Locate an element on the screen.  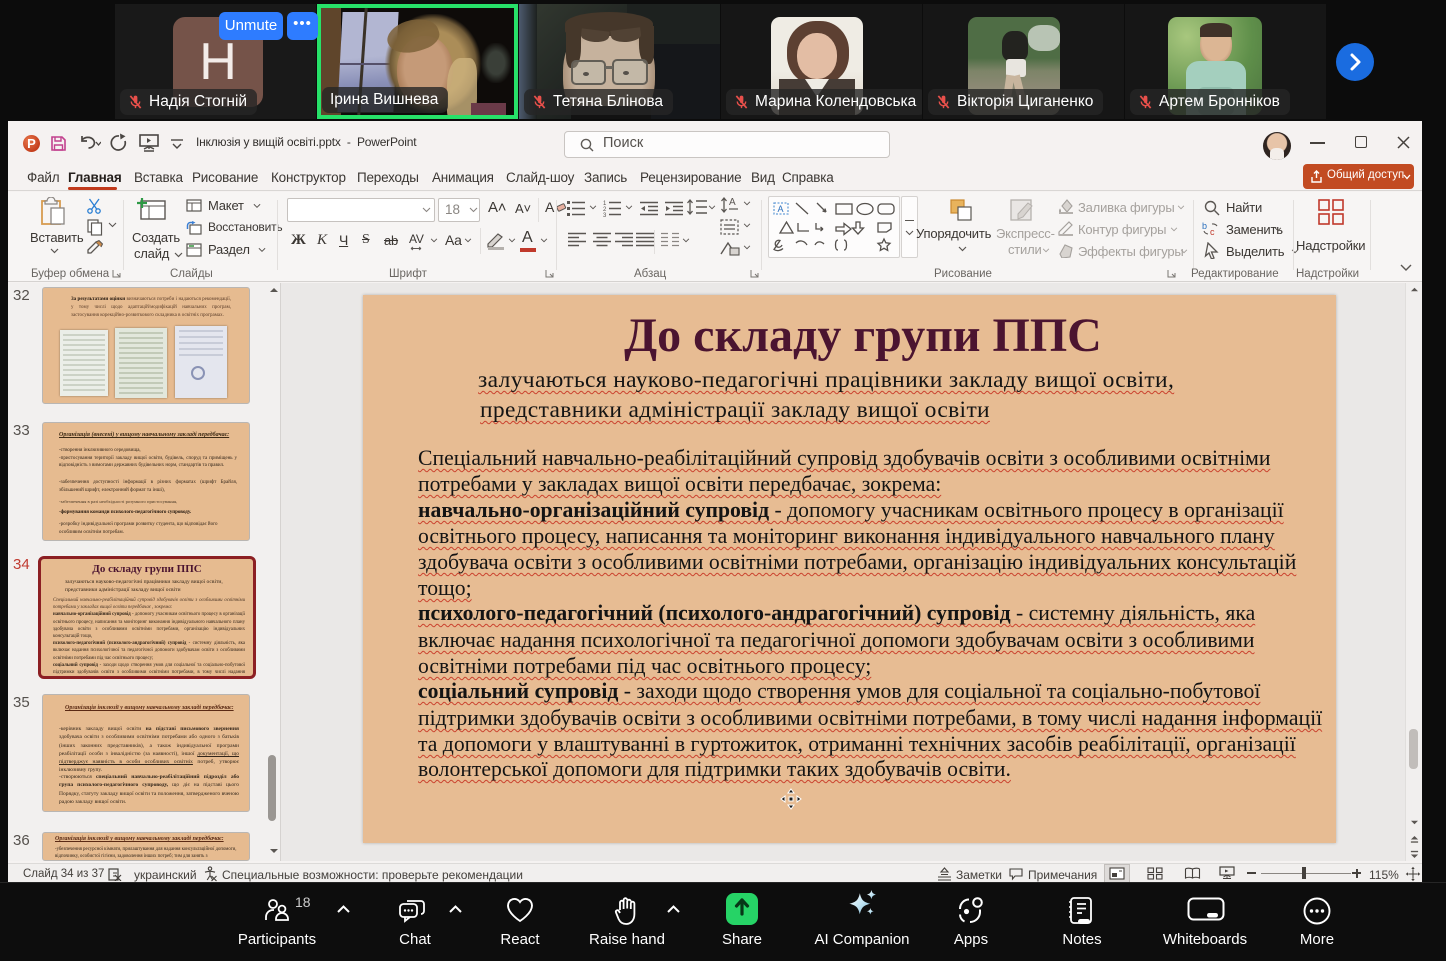
svg-text: A is located at coordinates (732, 202).